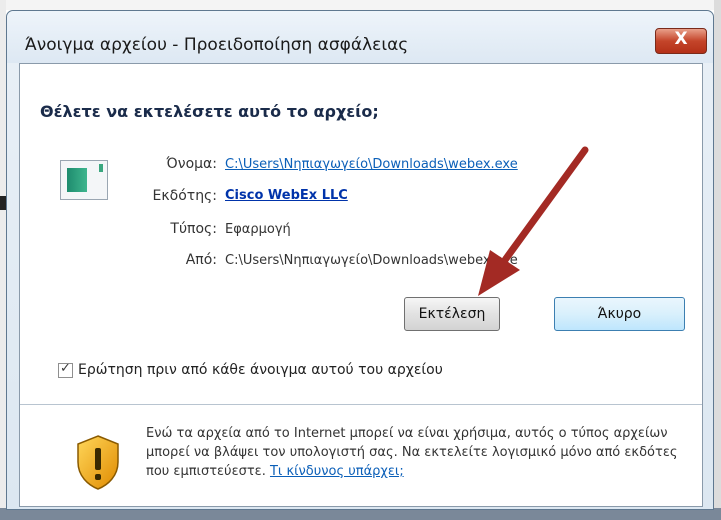 Image resolution: width=721 pixels, height=520 pixels. What do you see at coordinates (286, 195) in the screenshot?
I see `publisher-link: Cisco WebEx LLC` at bounding box center [286, 195].